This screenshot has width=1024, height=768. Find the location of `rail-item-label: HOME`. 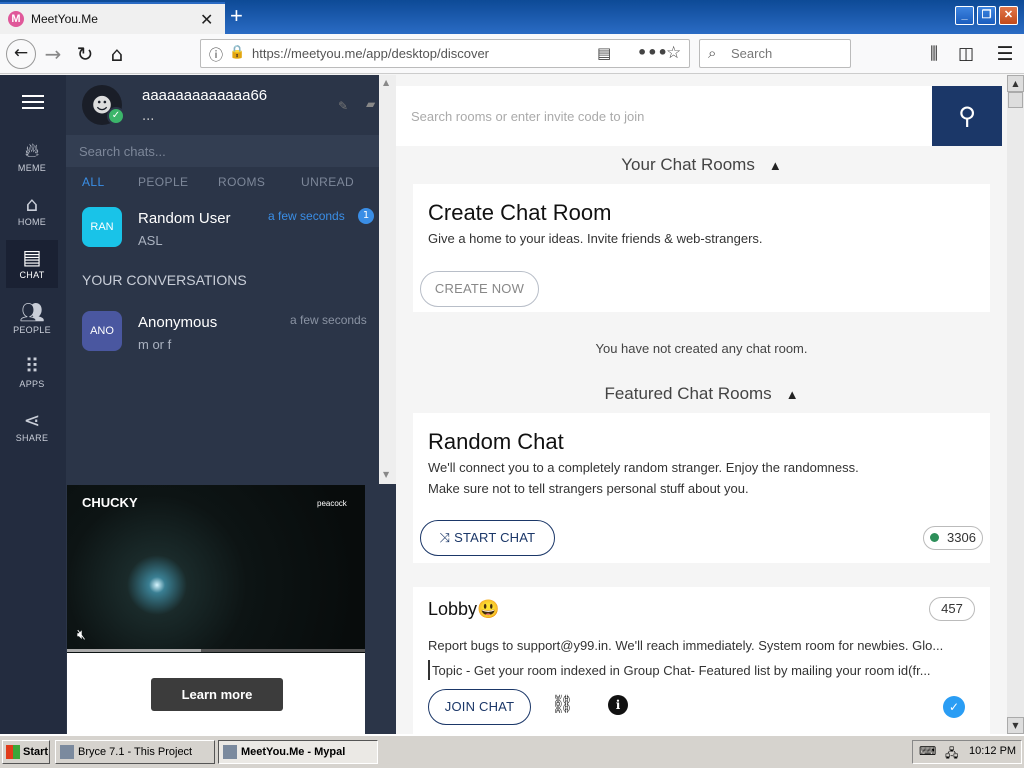

rail-item-label: HOME is located at coordinates (32, 222).